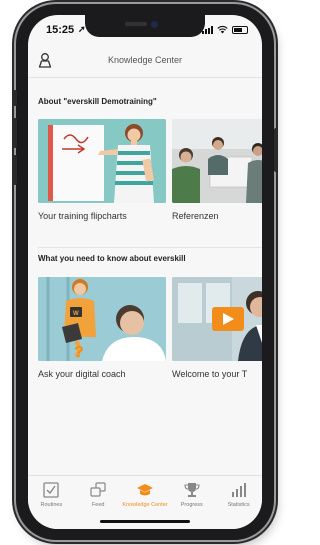 Image resolution: width=320 pixels, height=545 pixels. I want to click on front-camera, so click(154, 24).